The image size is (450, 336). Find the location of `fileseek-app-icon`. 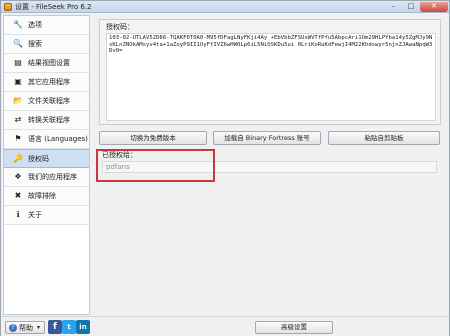

fileseek-app-icon is located at coordinates (8, 7).